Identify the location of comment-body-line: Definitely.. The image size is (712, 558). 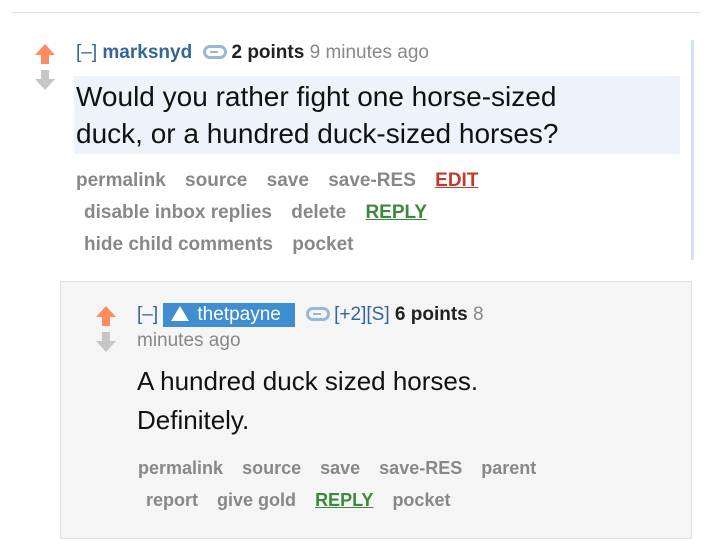
(193, 420).